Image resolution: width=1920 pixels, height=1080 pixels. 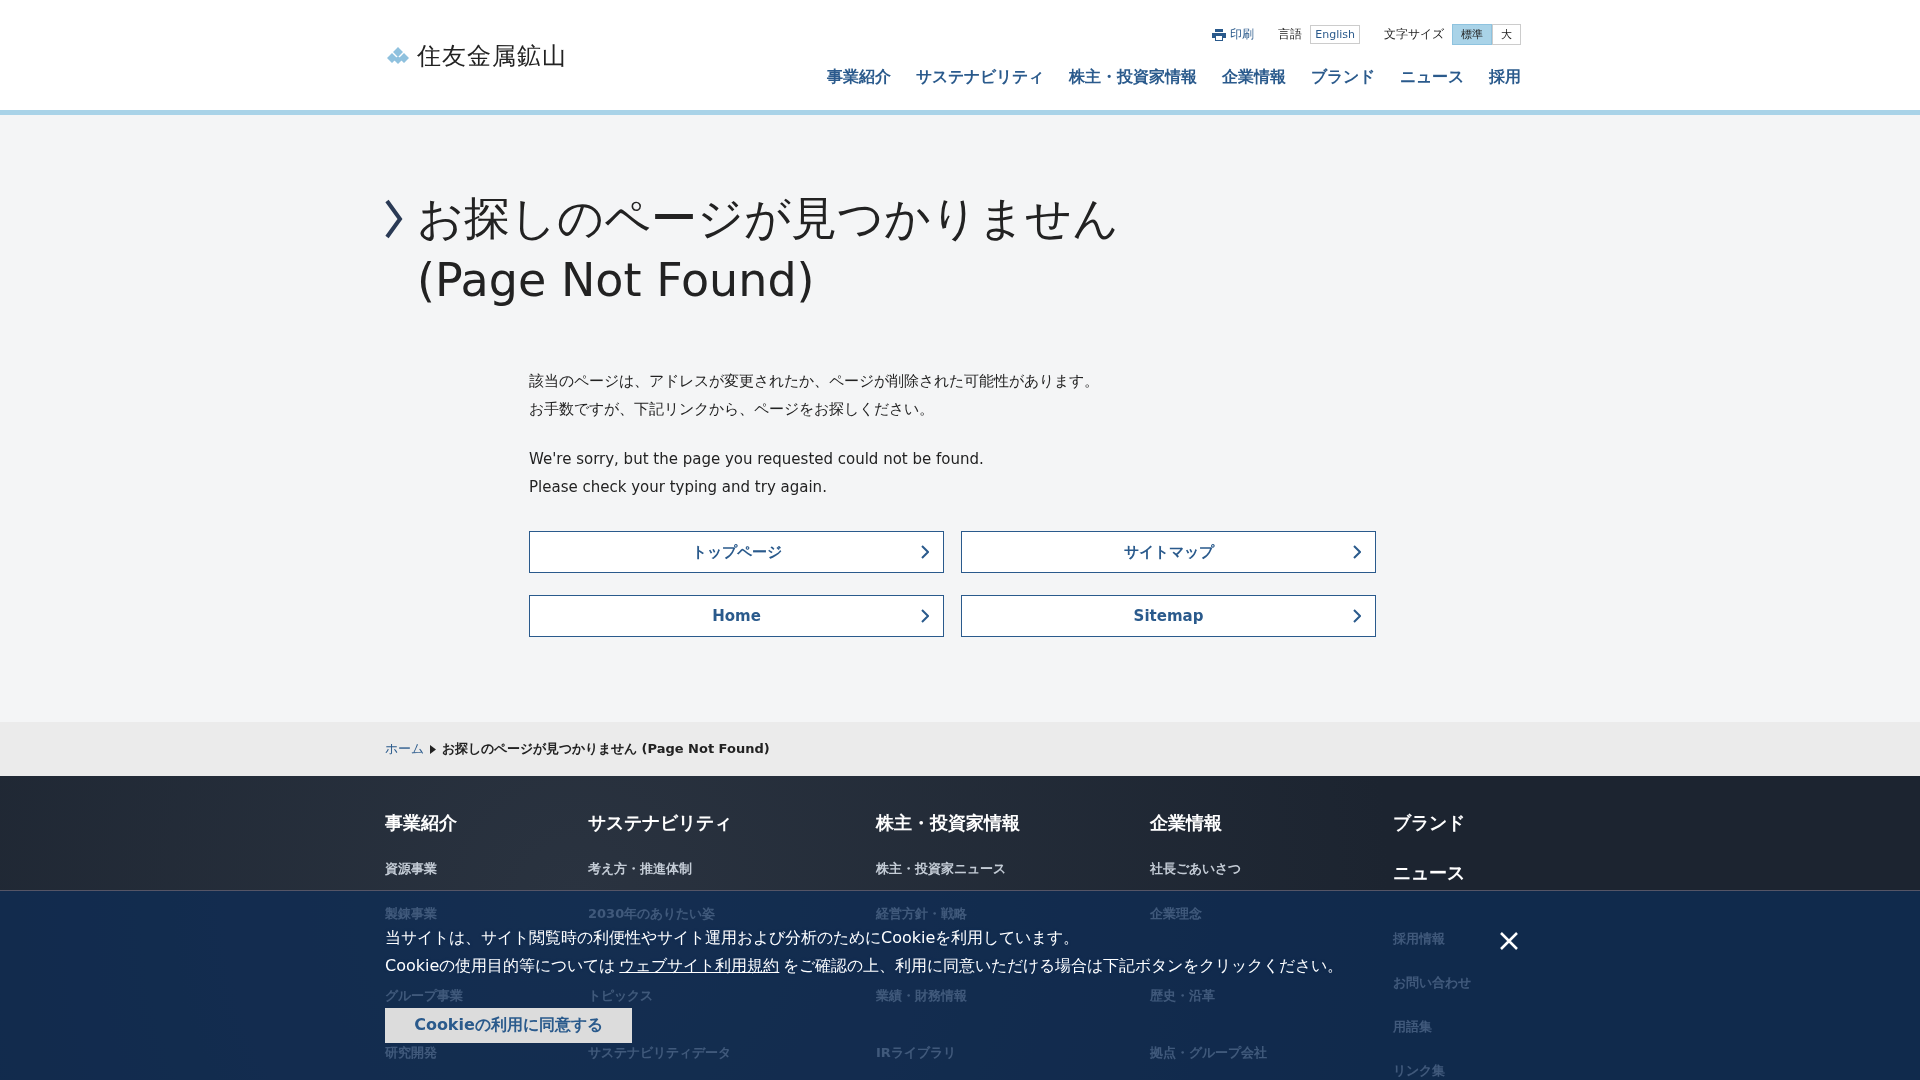 I want to click on print-link: 印刷, so click(x=1233, y=34).